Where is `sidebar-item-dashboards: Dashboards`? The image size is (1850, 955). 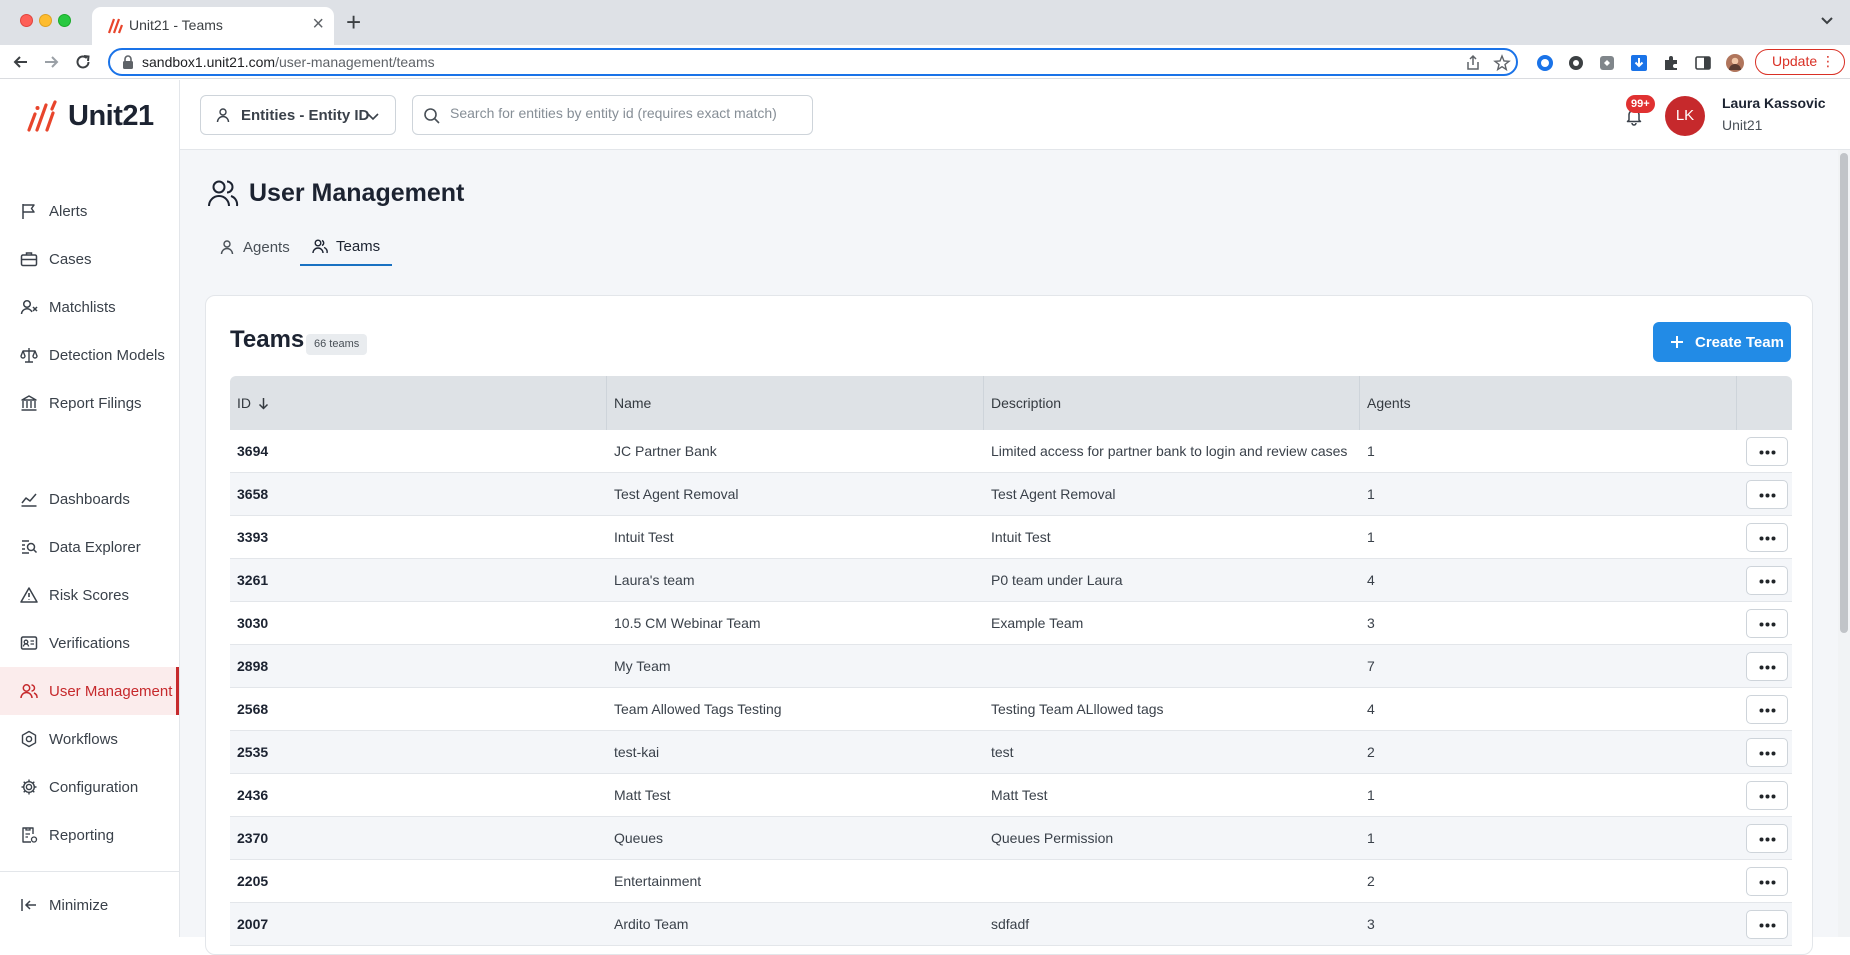 sidebar-item-dashboards: Dashboards is located at coordinates (89, 499).